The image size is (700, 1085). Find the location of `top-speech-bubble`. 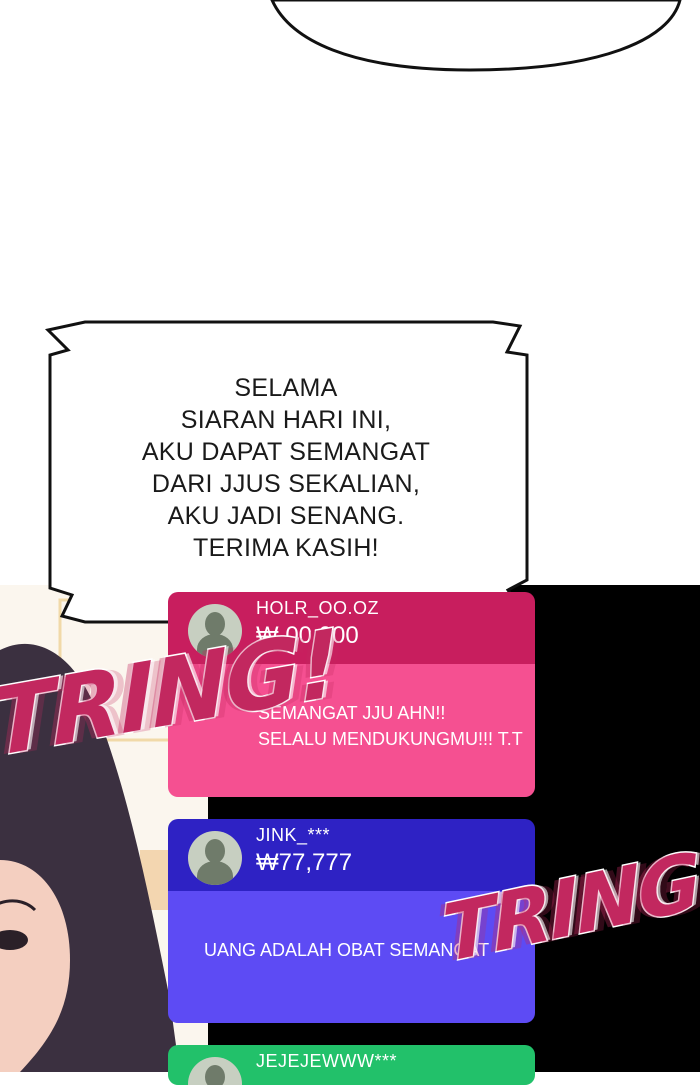

top-speech-bubble is located at coordinates (476, 36).